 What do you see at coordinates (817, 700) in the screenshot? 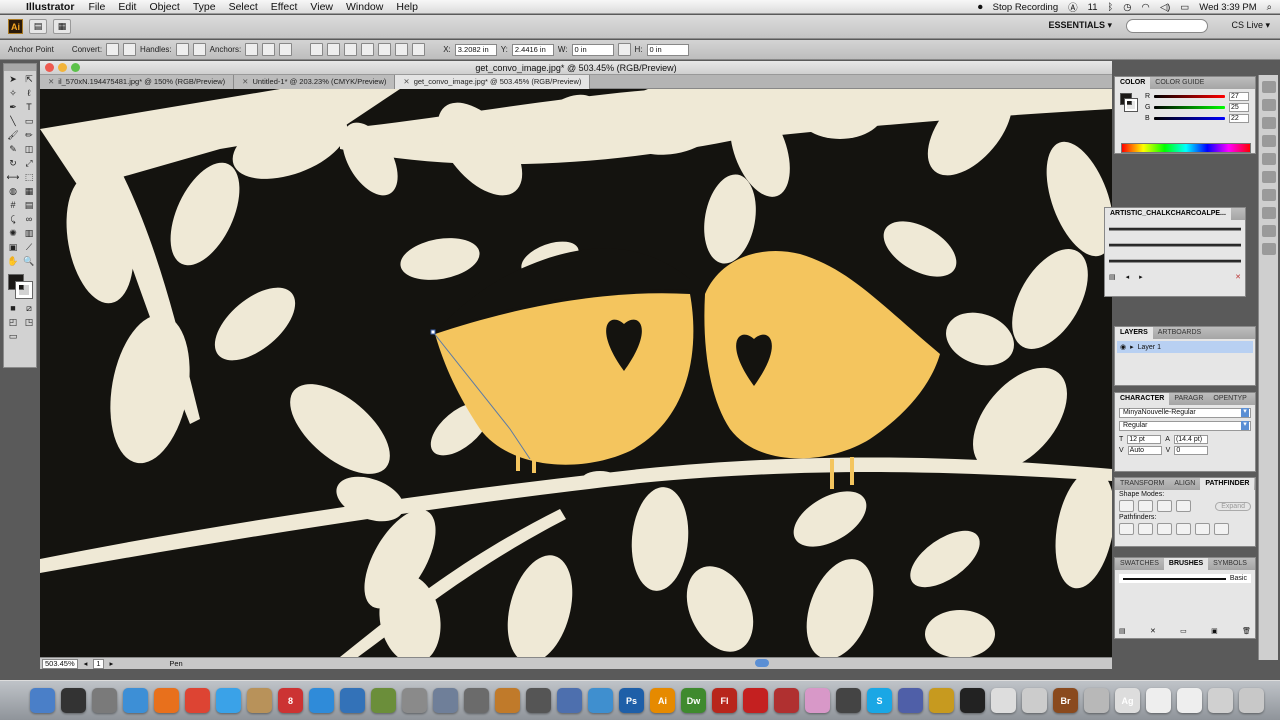
I see `pig-app-icon` at bounding box center [817, 700].